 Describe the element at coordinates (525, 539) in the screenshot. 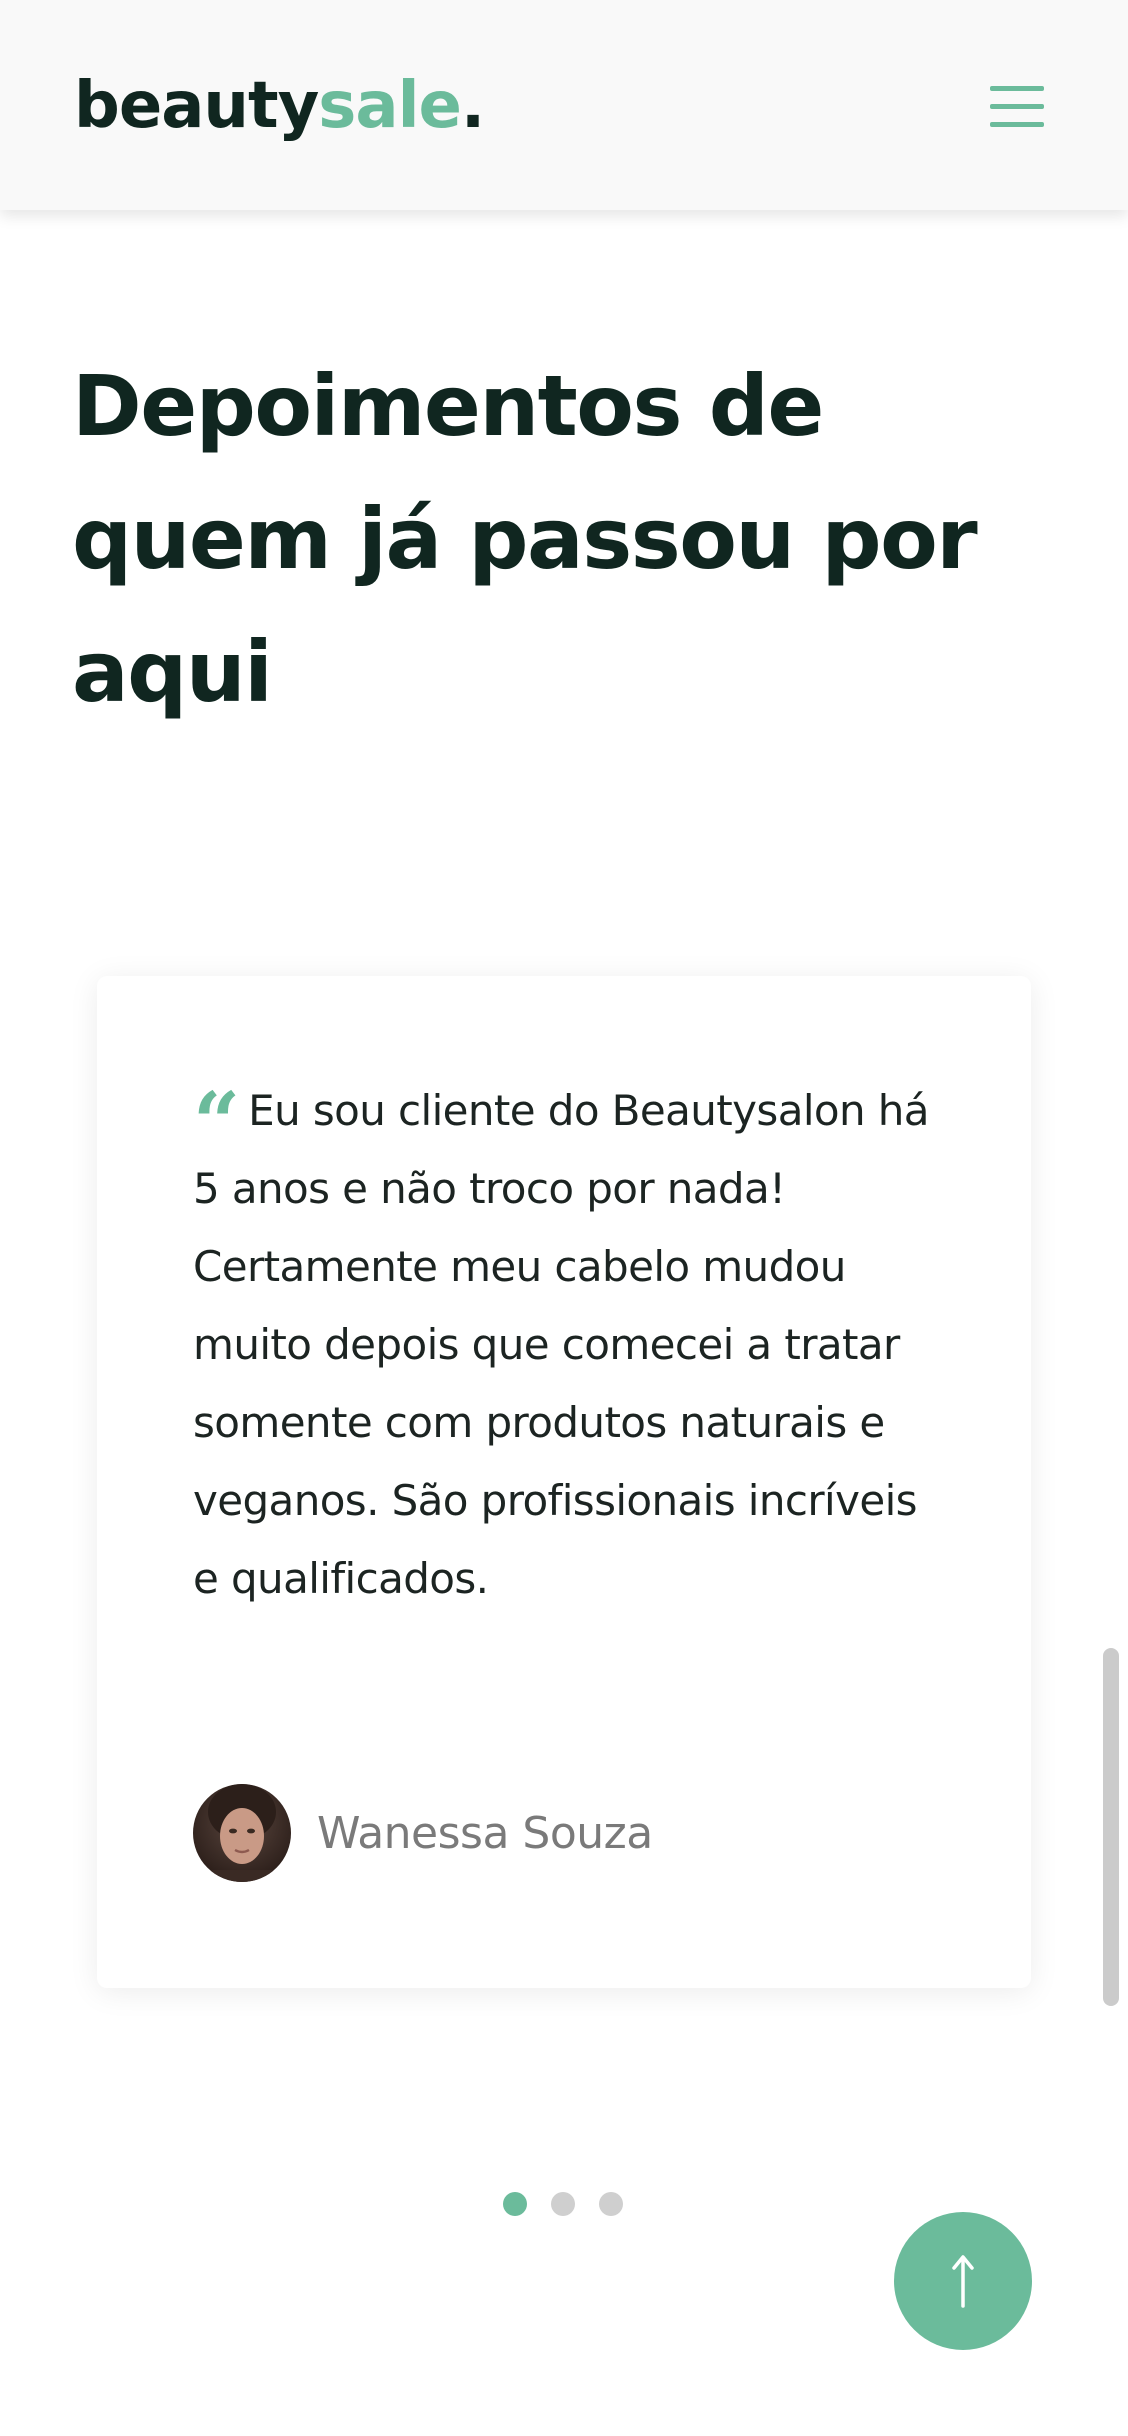

I see `section-title: Depoimentos de quem já passou por aqui` at that location.